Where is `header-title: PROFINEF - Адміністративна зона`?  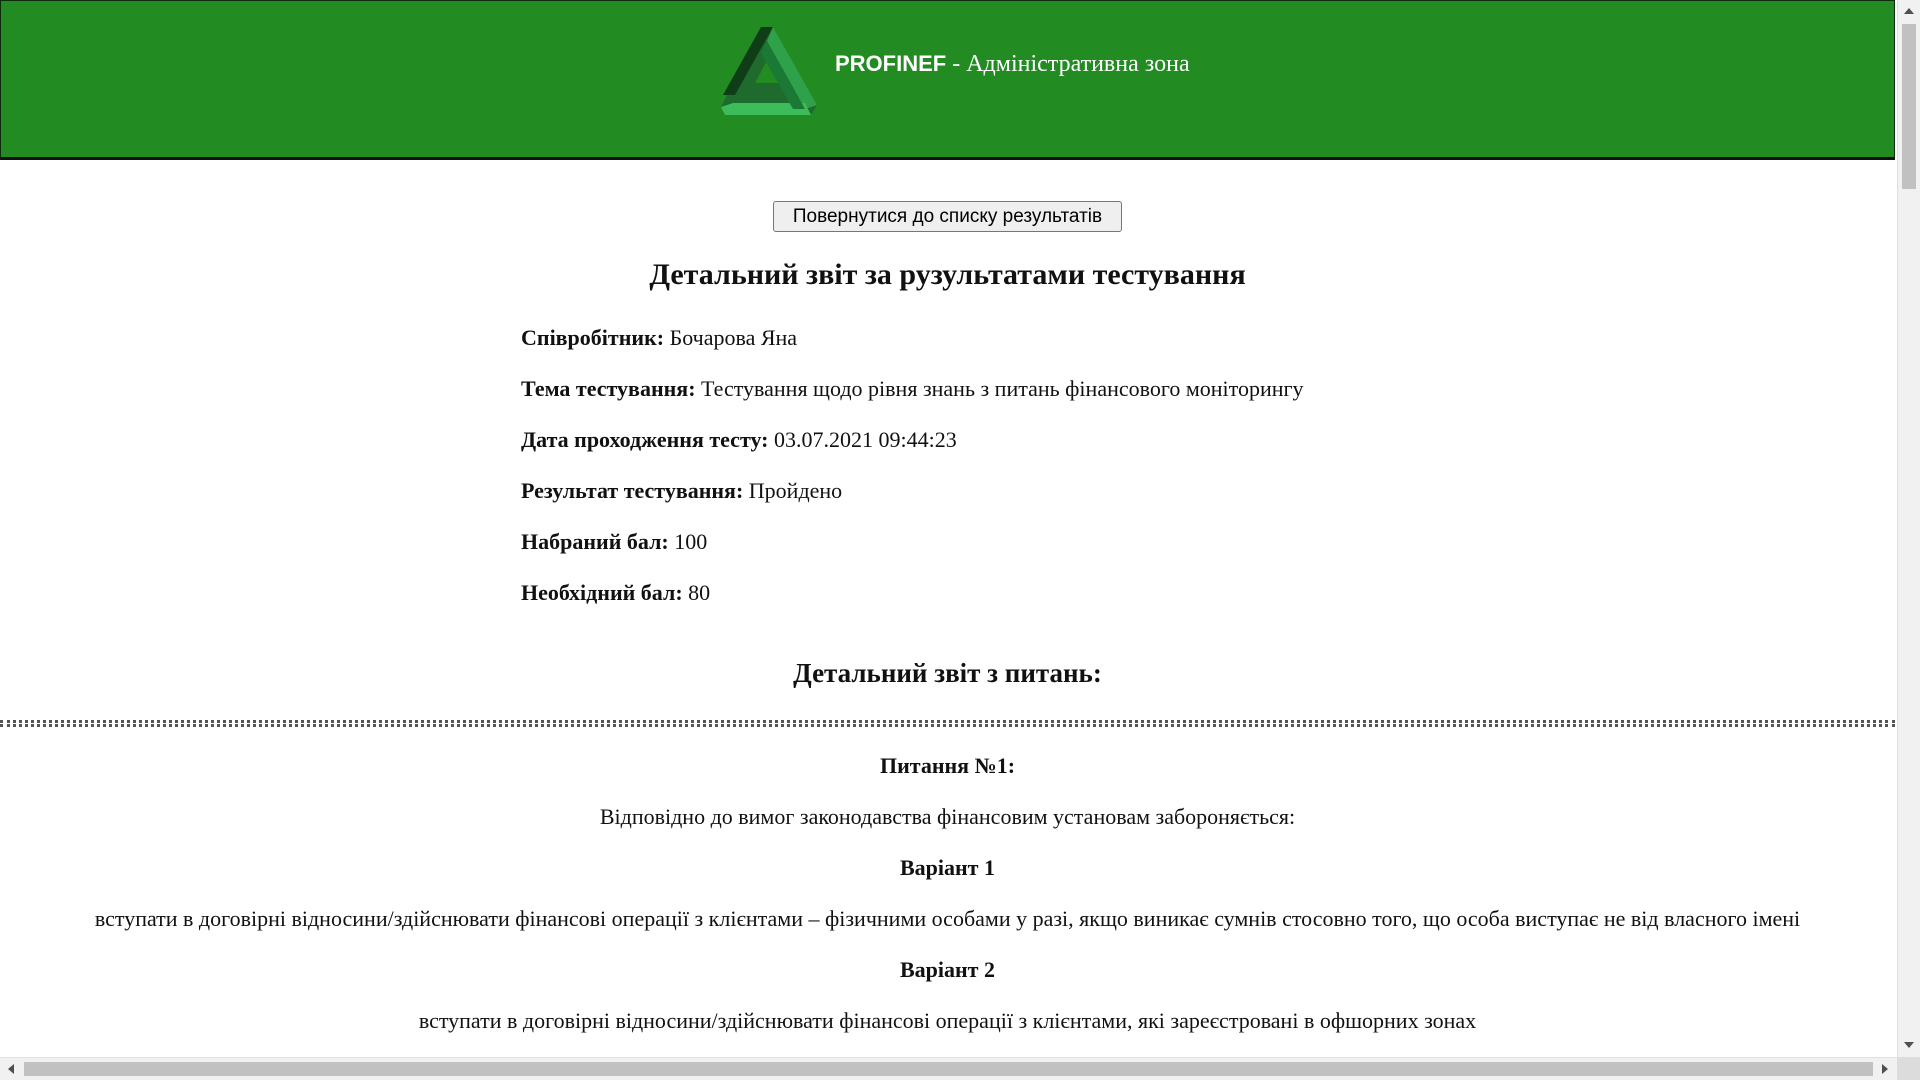
header-title: PROFINEF - Адміністративна зона is located at coordinates (1012, 64).